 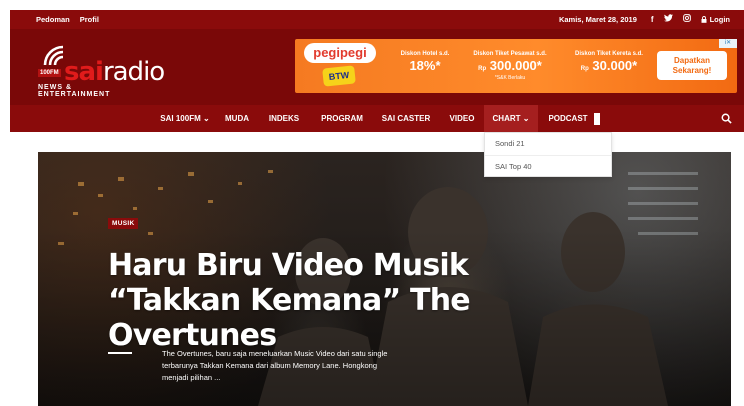 I want to click on ad-deal-train: Diskon Tiket Kereta s.d. Rp 30.000*, so click(x=609, y=62).